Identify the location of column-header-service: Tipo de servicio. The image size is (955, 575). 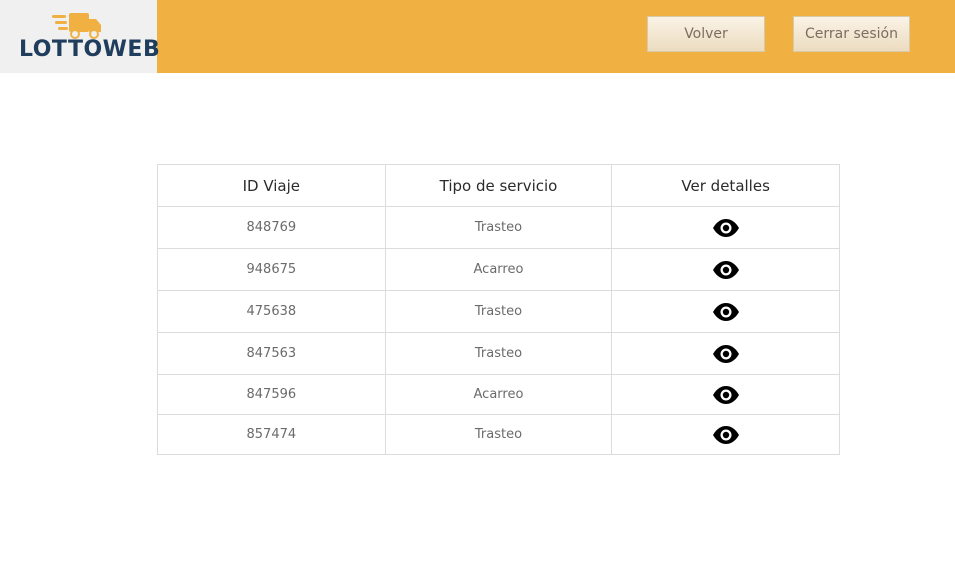
(498, 185).